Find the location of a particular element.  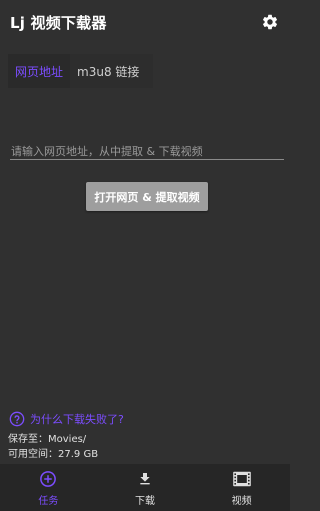

settings-button is located at coordinates (270, 22).